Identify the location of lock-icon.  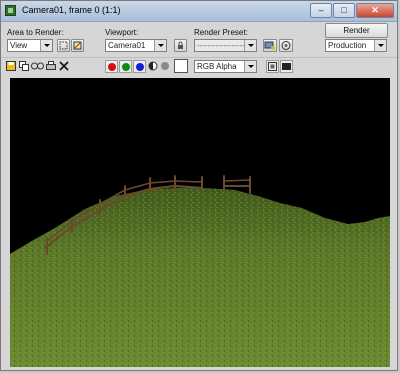
(180, 45).